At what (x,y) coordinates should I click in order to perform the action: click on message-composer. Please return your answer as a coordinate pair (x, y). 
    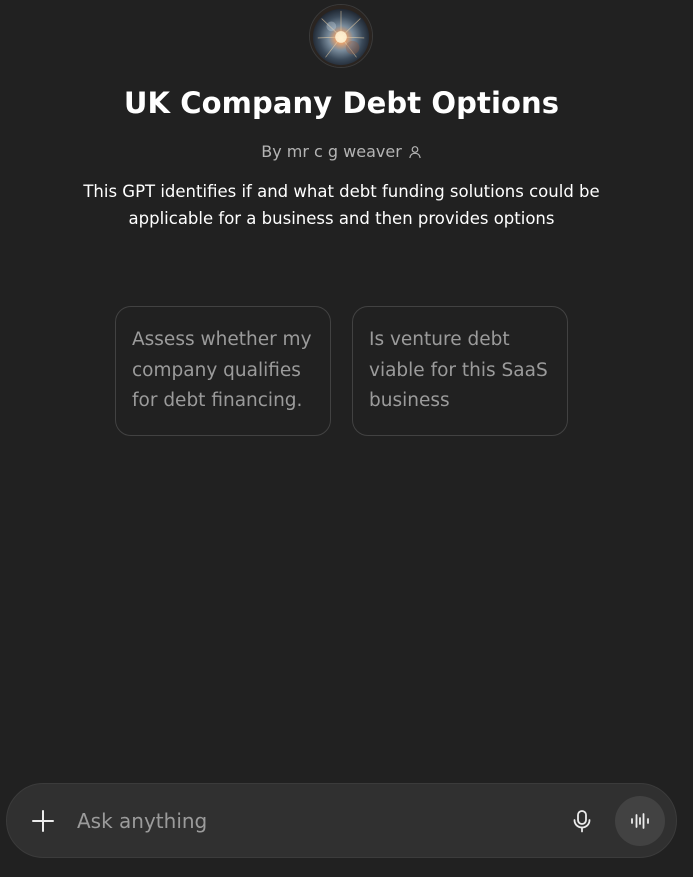
    Looking at the image, I should click on (341, 820).